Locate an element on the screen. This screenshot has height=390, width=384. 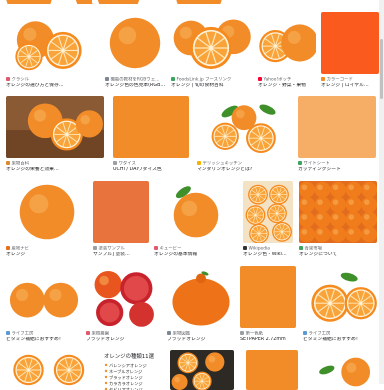
image-result: デリッシュキッチン マンダリンオレンジとは？ is located at coordinates (244, 136).